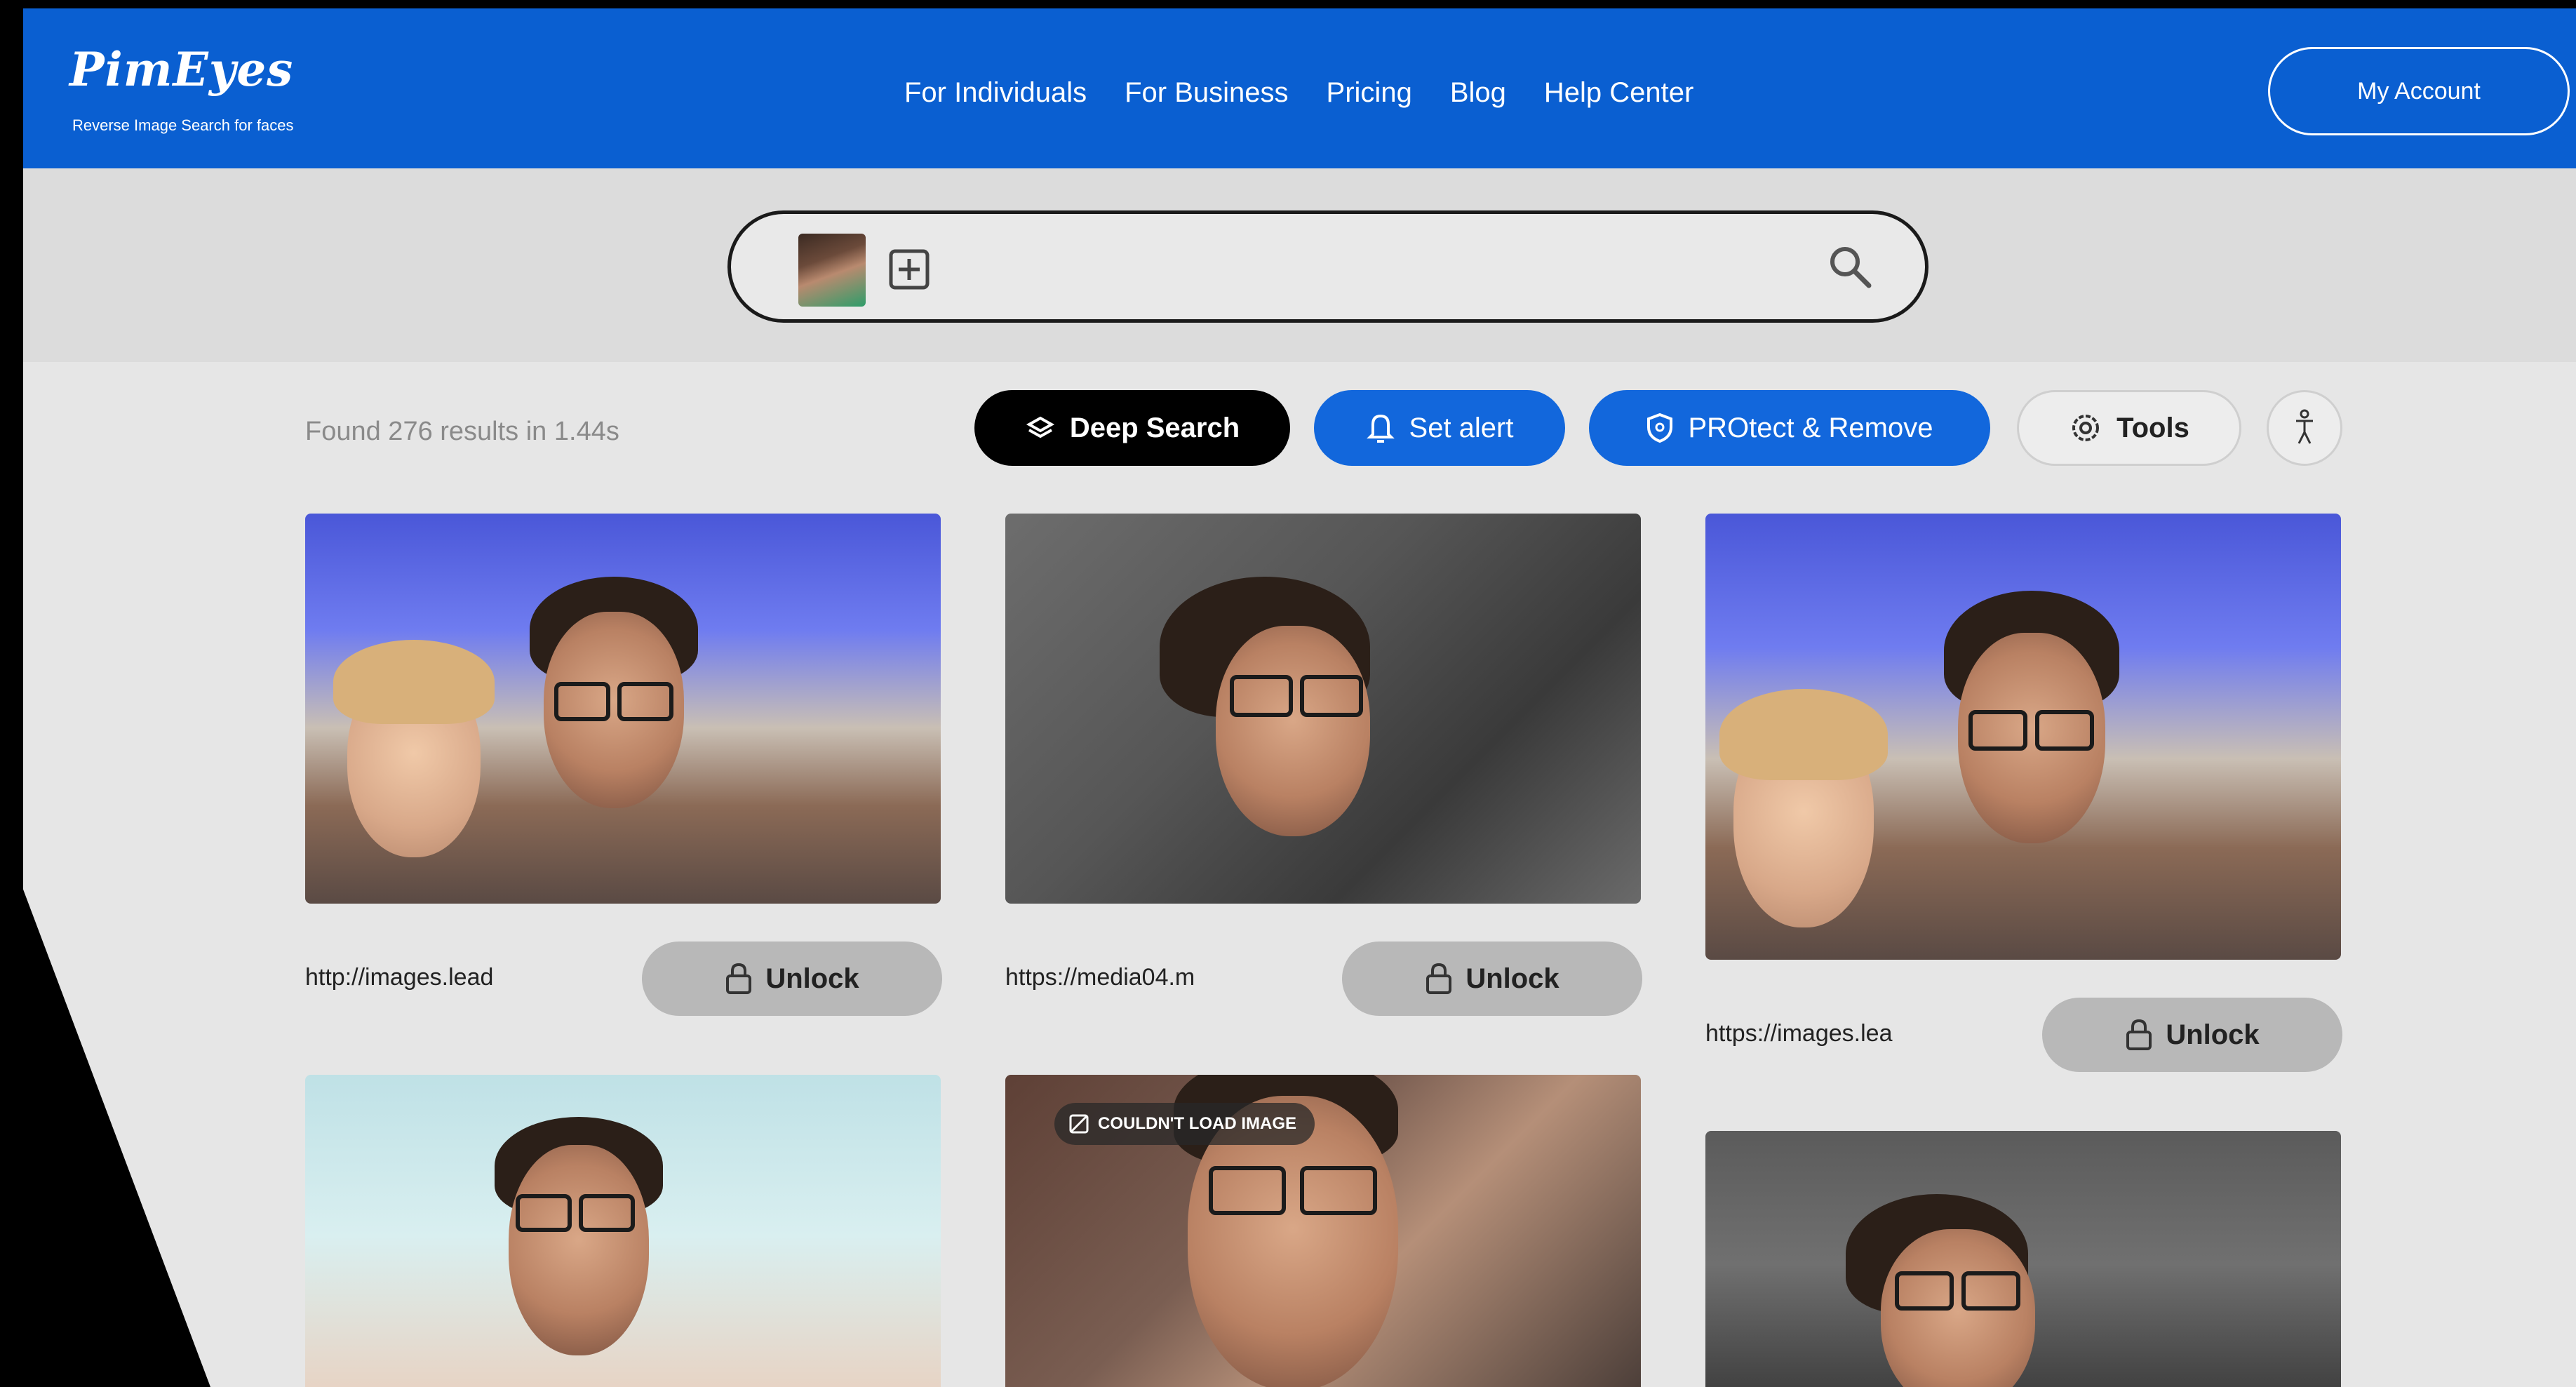  What do you see at coordinates (2153, 428) in the screenshot?
I see `tools-label: Tools` at bounding box center [2153, 428].